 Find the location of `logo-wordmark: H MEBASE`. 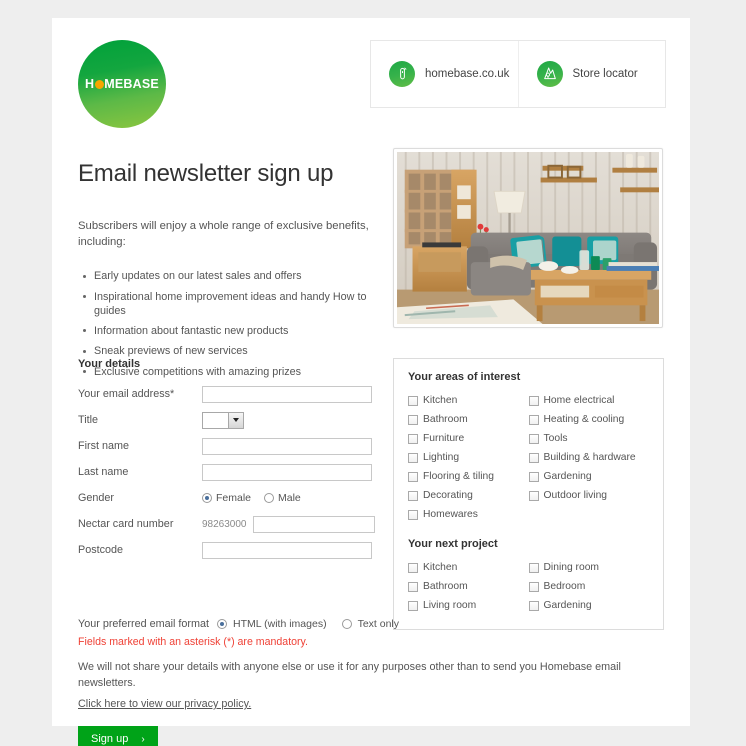

logo-wordmark: H MEBASE is located at coordinates (122, 84).